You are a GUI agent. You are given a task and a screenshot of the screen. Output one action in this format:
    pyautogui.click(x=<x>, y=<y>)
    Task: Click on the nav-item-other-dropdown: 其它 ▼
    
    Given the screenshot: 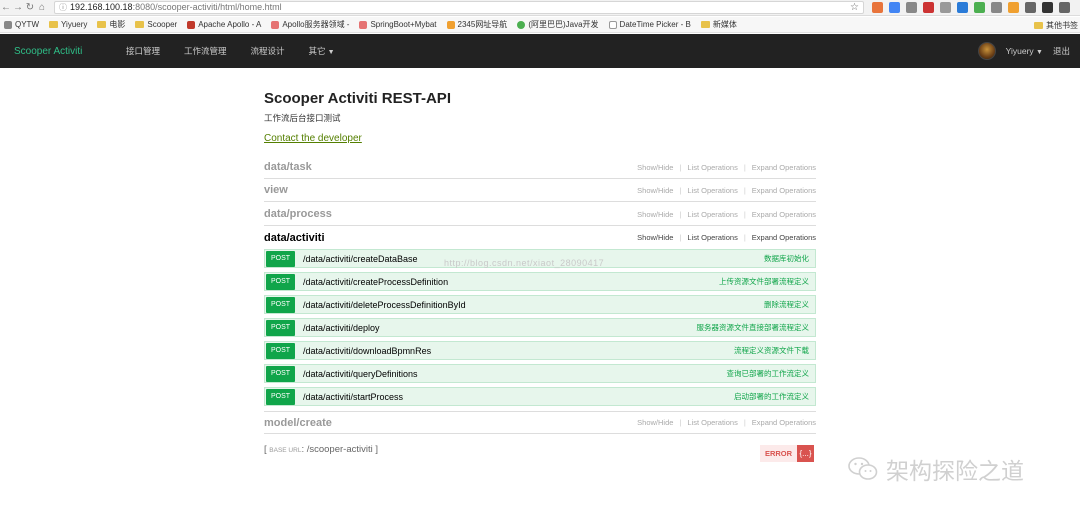 What is the action you would take?
    pyautogui.click(x=322, y=51)
    